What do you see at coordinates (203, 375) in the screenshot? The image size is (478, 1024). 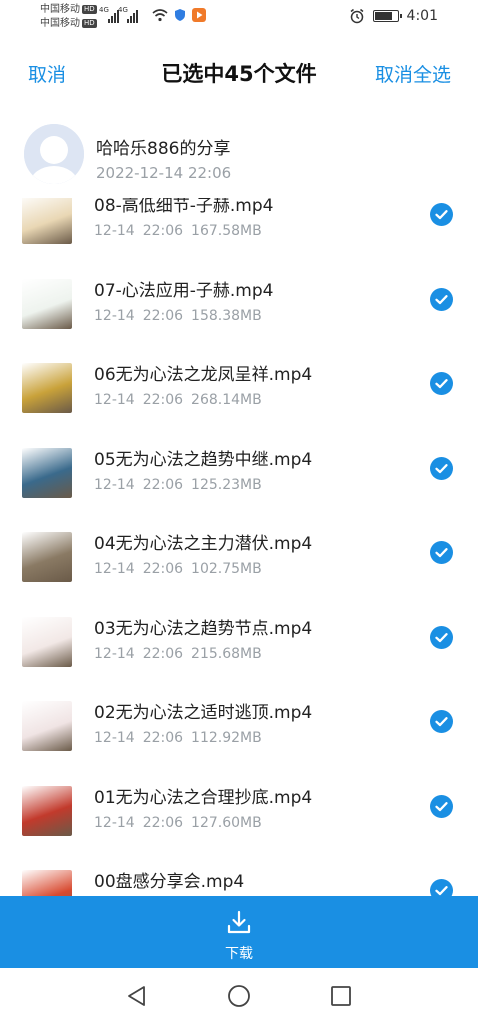 I see `file-name: 06无为心法之龙凤呈祥.mp4` at bounding box center [203, 375].